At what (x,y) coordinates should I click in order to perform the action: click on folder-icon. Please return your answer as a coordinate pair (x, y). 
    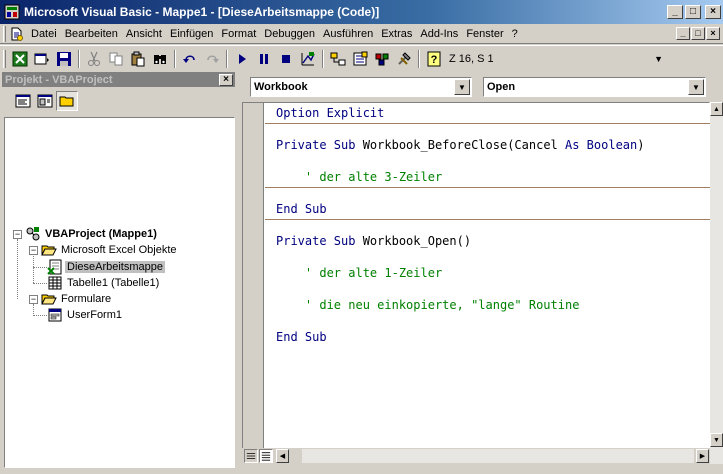
    Looking at the image, I should click on (66, 101).